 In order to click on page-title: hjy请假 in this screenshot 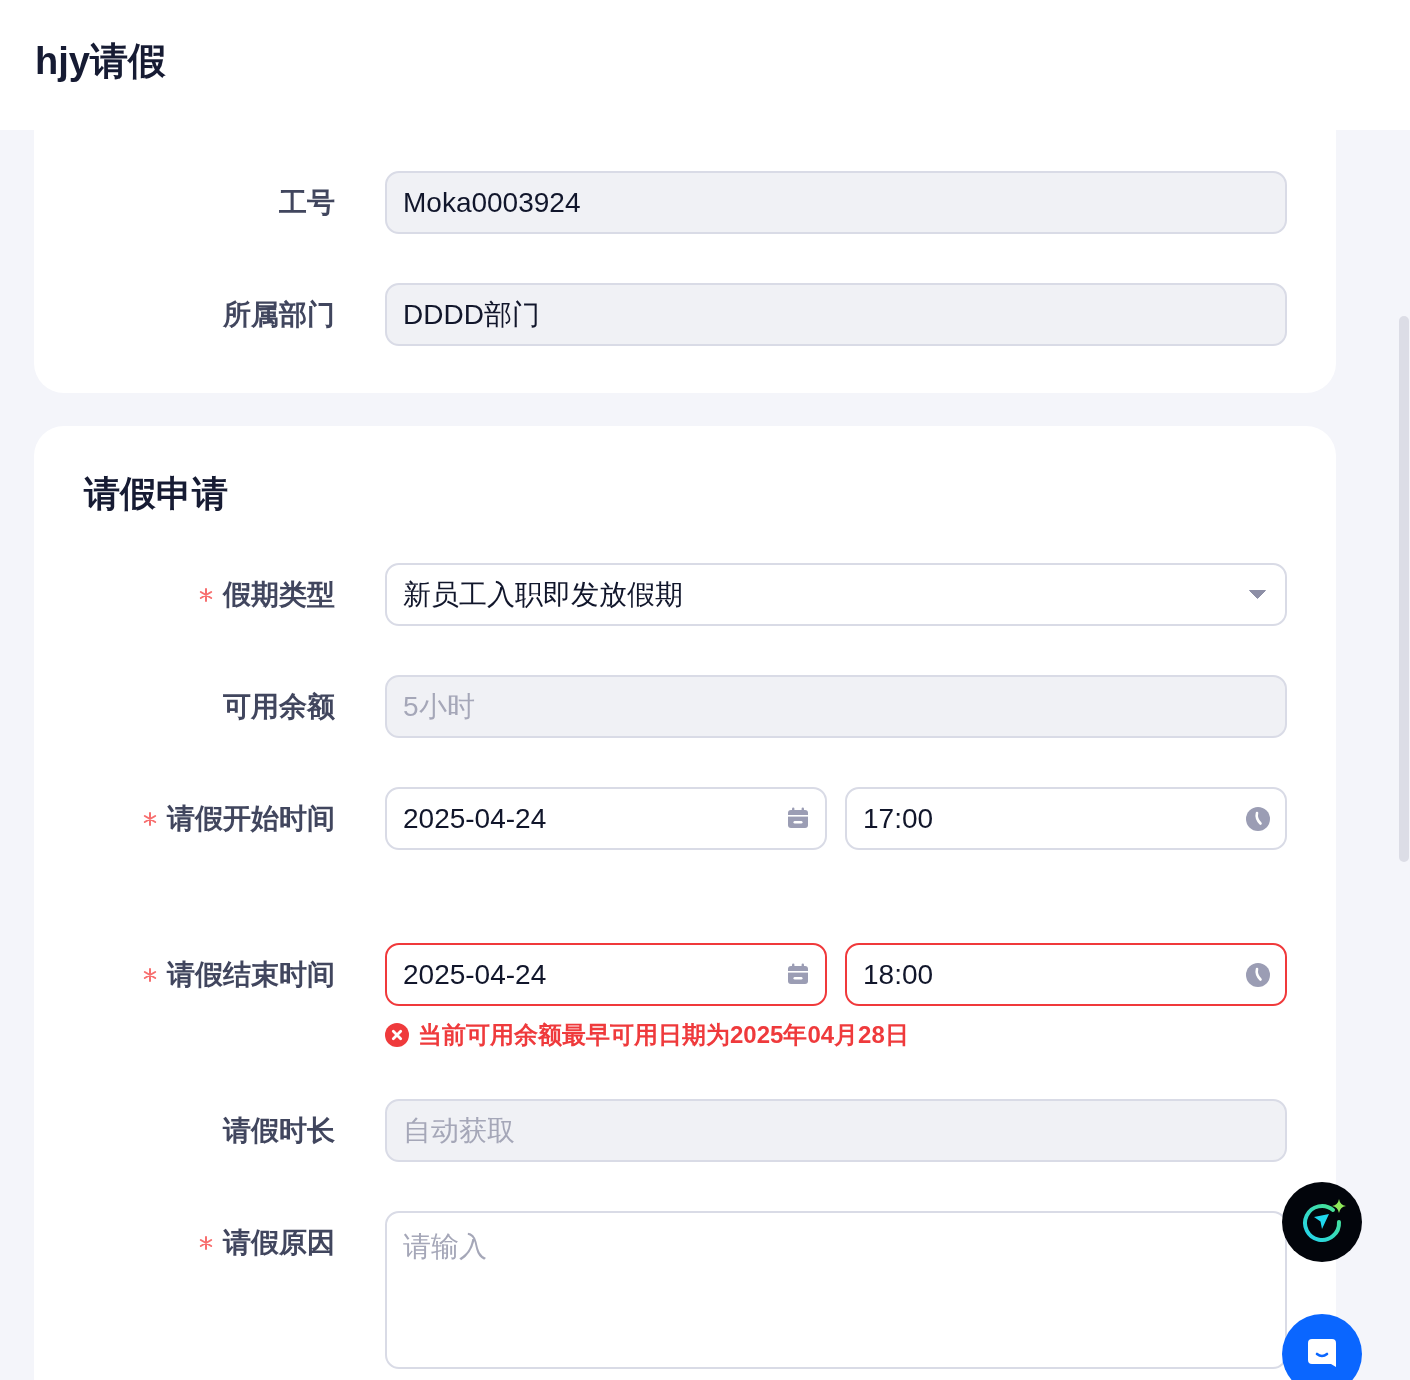, I will do `click(100, 61)`.